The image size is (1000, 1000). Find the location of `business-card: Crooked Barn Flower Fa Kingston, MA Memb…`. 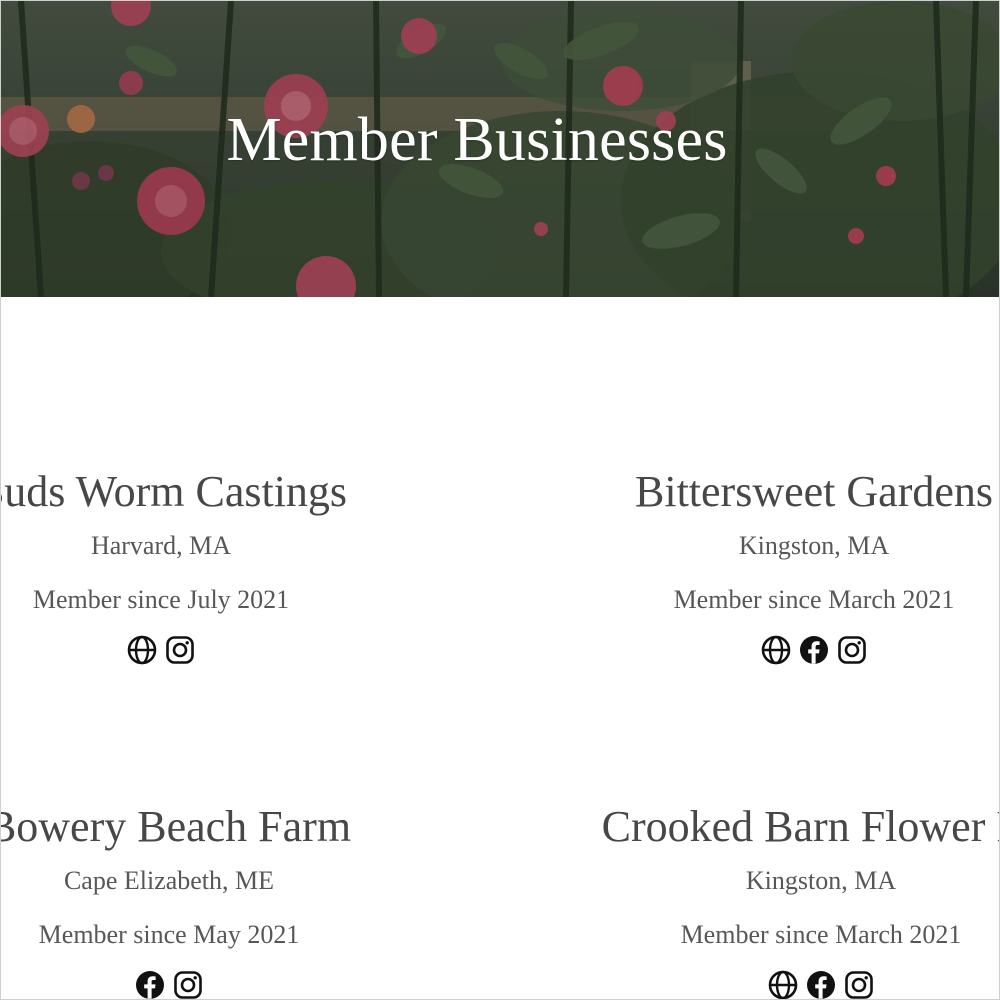

business-card: Crooked Barn Flower Fa Kingston, MA Memb… is located at coordinates (755, 900).